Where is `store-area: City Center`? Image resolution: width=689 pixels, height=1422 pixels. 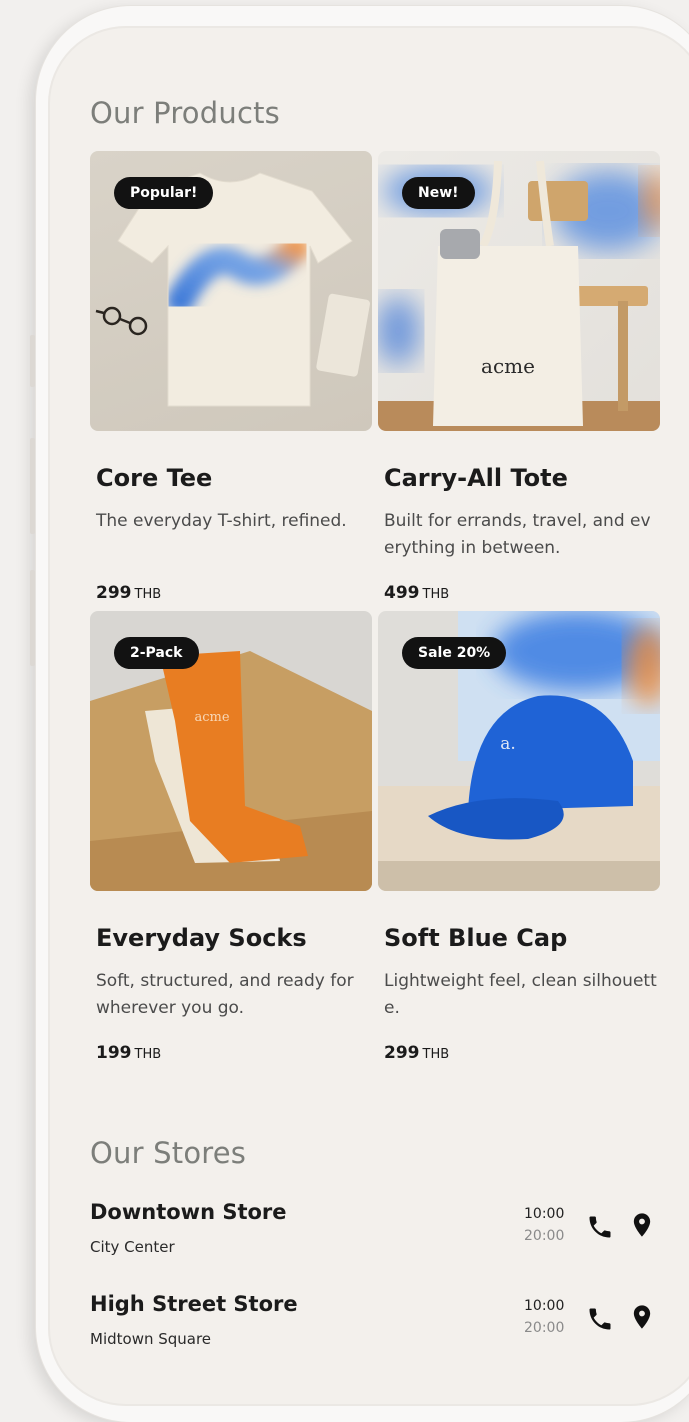 store-area: City Center is located at coordinates (132, 1247).